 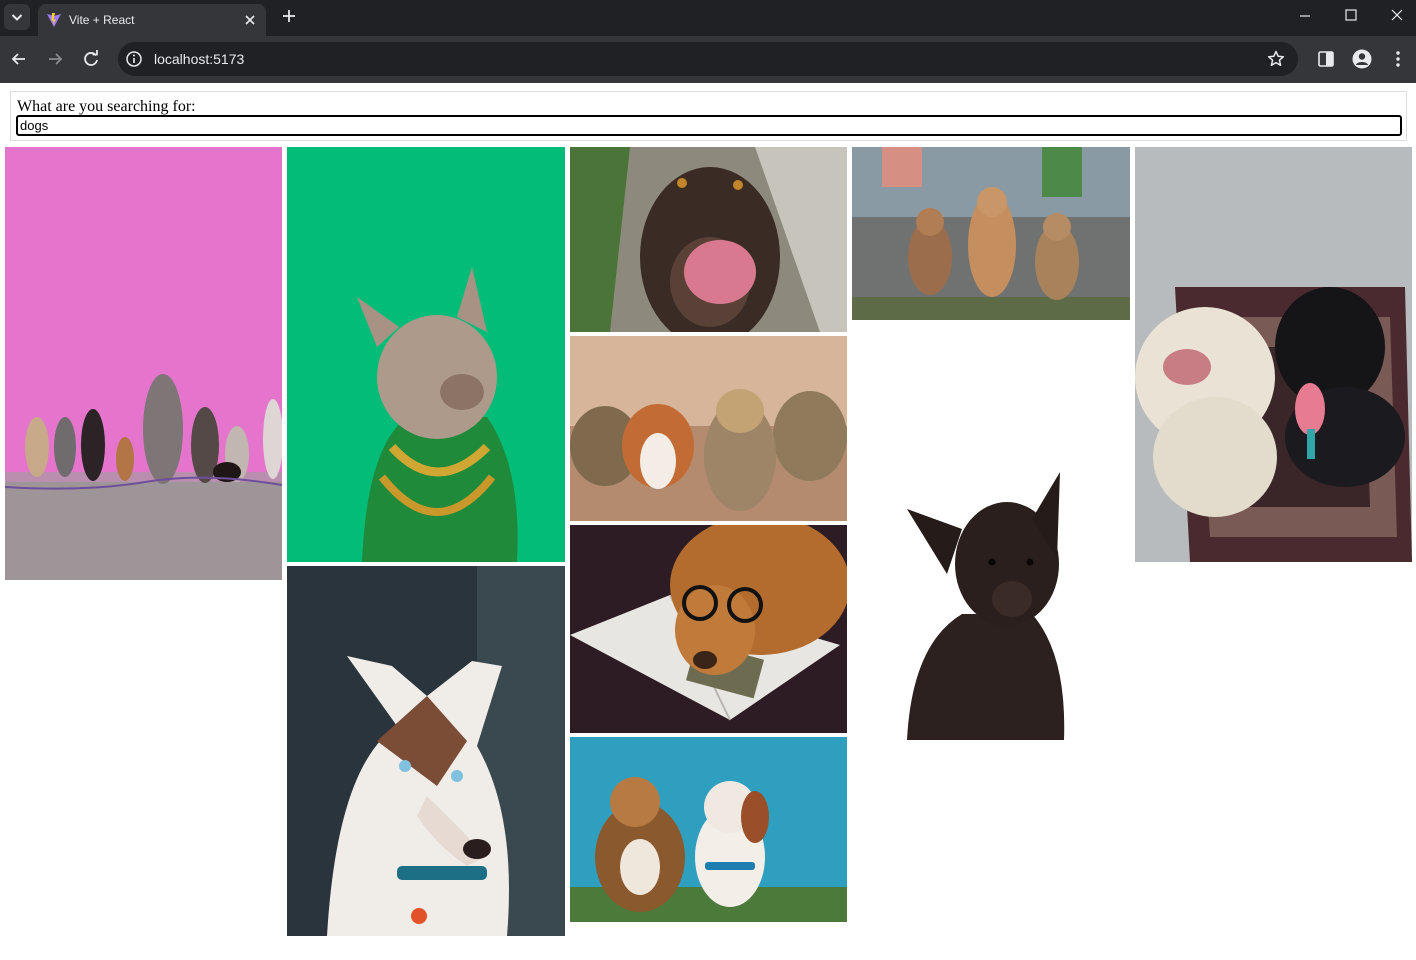 I want to click on photo-labrador-tongue, so click(x=708, y=239).